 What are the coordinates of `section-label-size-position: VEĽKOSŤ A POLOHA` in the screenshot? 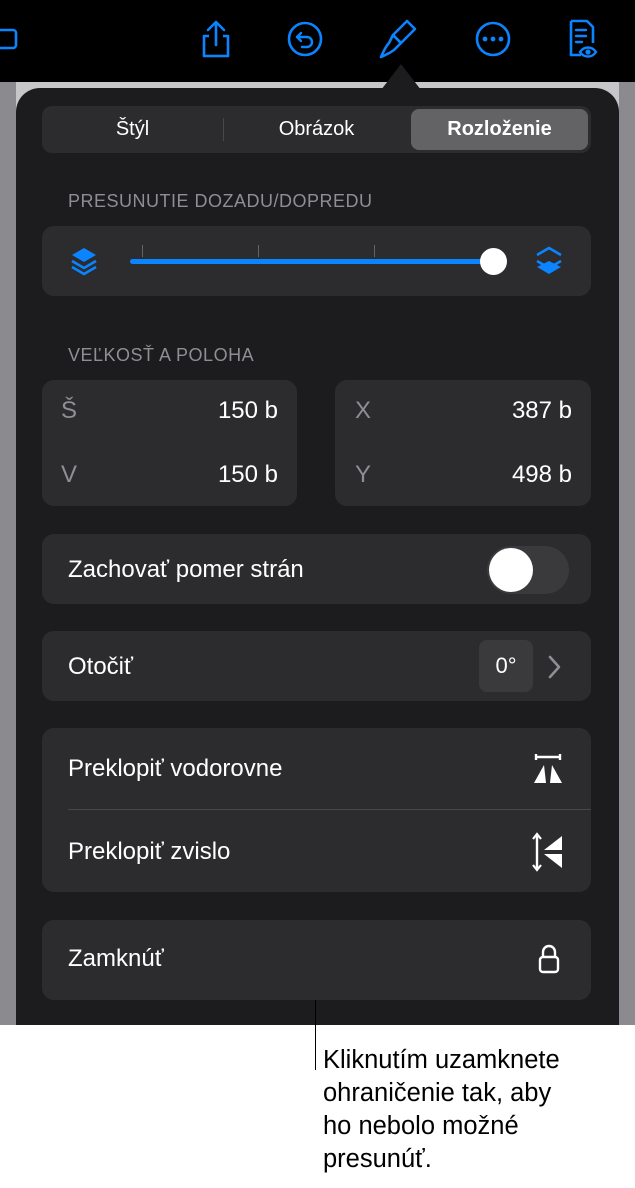 It's located at (161, 355).